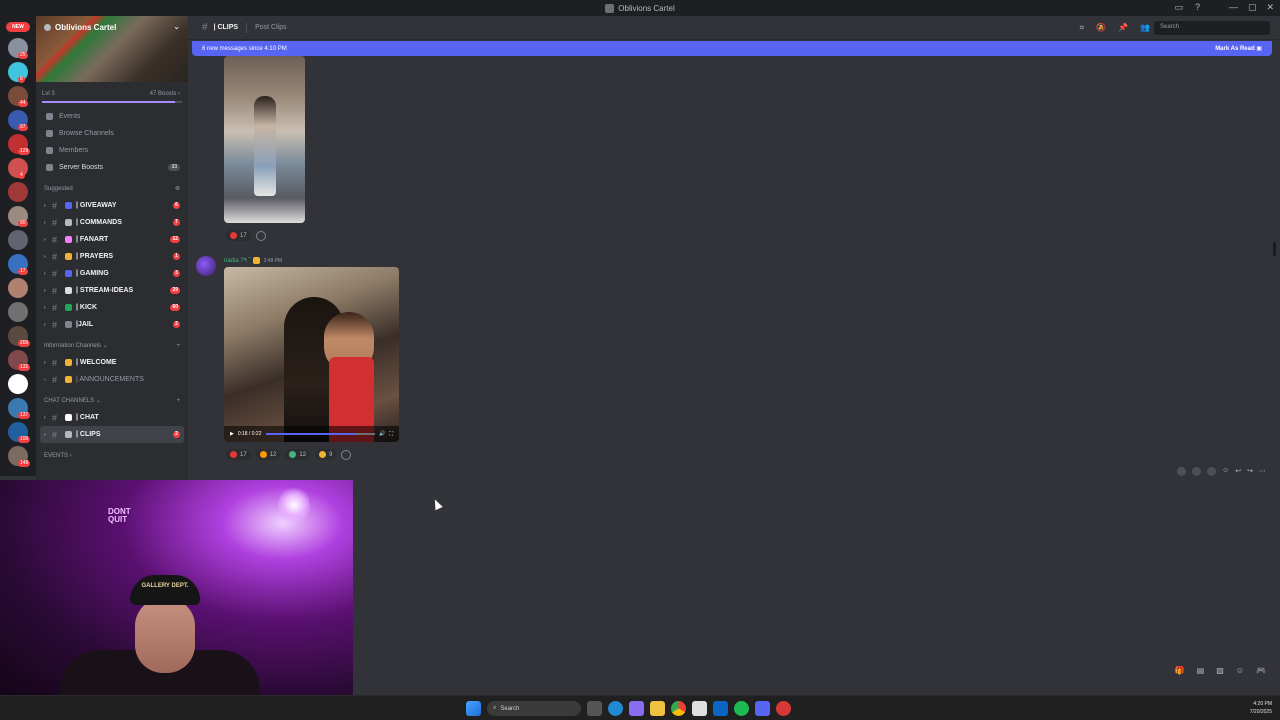  I want to click on category-events: EVENTS ›, so click(112, 455).